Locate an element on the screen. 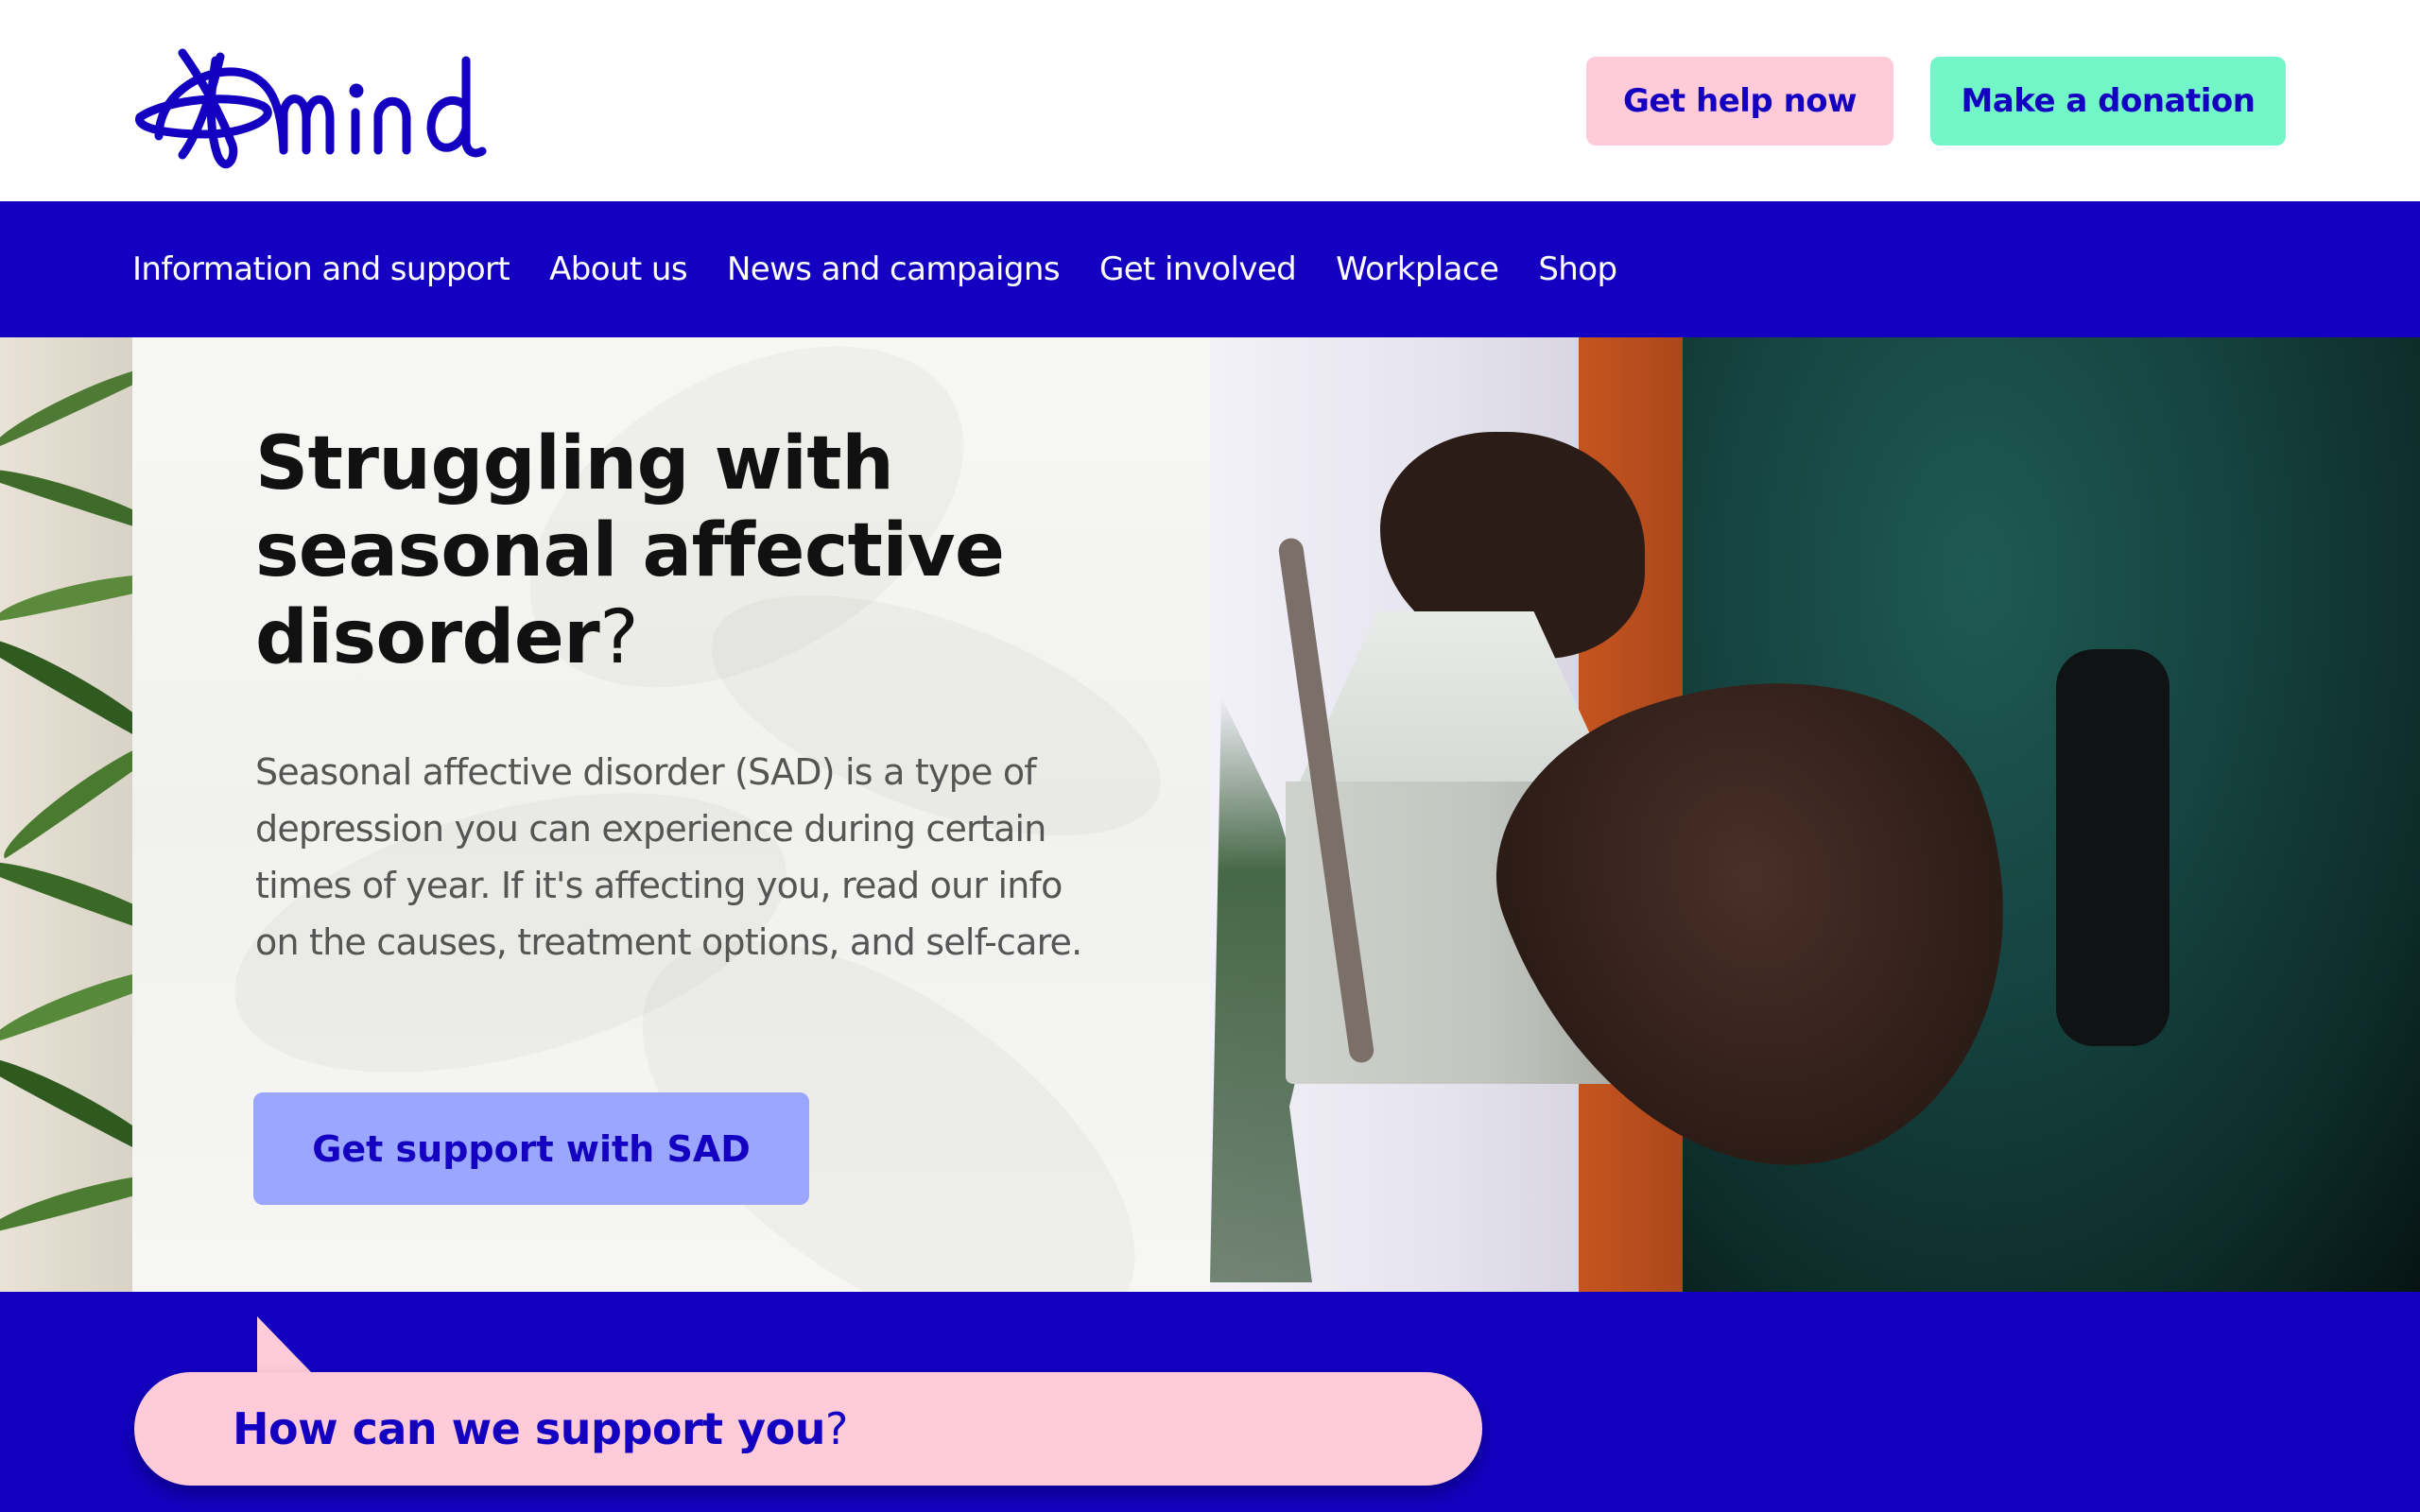 This screenshot has height=1512, width=2420. make-donation-button: Make a donation is located at coordinates (2108, 101).